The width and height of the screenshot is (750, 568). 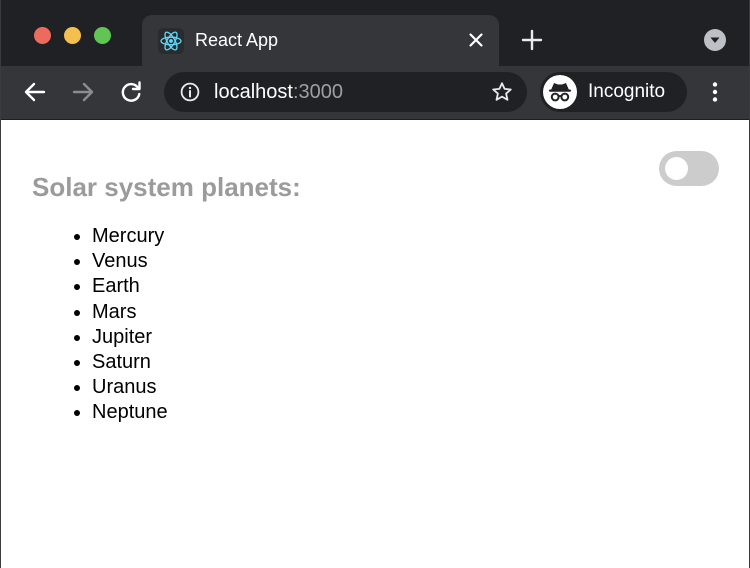 What do you see at coordinates (190, 92) in the screenshot?
I see `site-info-icon` at bounding box center [190, 92].